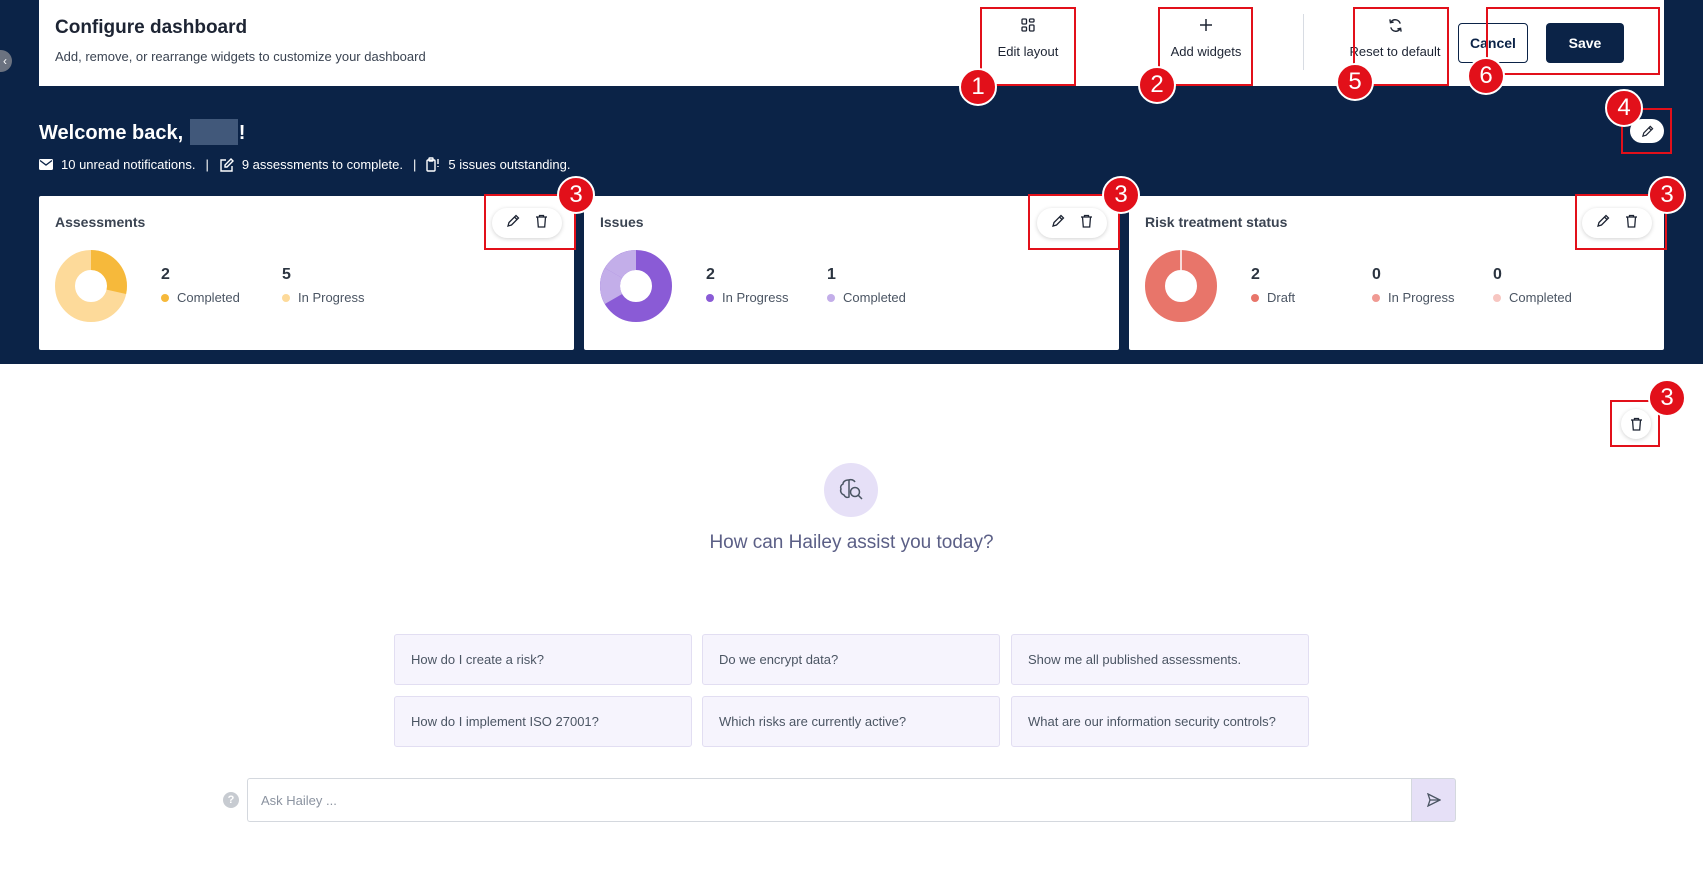 This screenshot has width=1703, height=872. What do you see at coordinates (1181, 286) in the screenshot?
I see `risk-treatment-donut-chart` at bounding box center [1181, 286].